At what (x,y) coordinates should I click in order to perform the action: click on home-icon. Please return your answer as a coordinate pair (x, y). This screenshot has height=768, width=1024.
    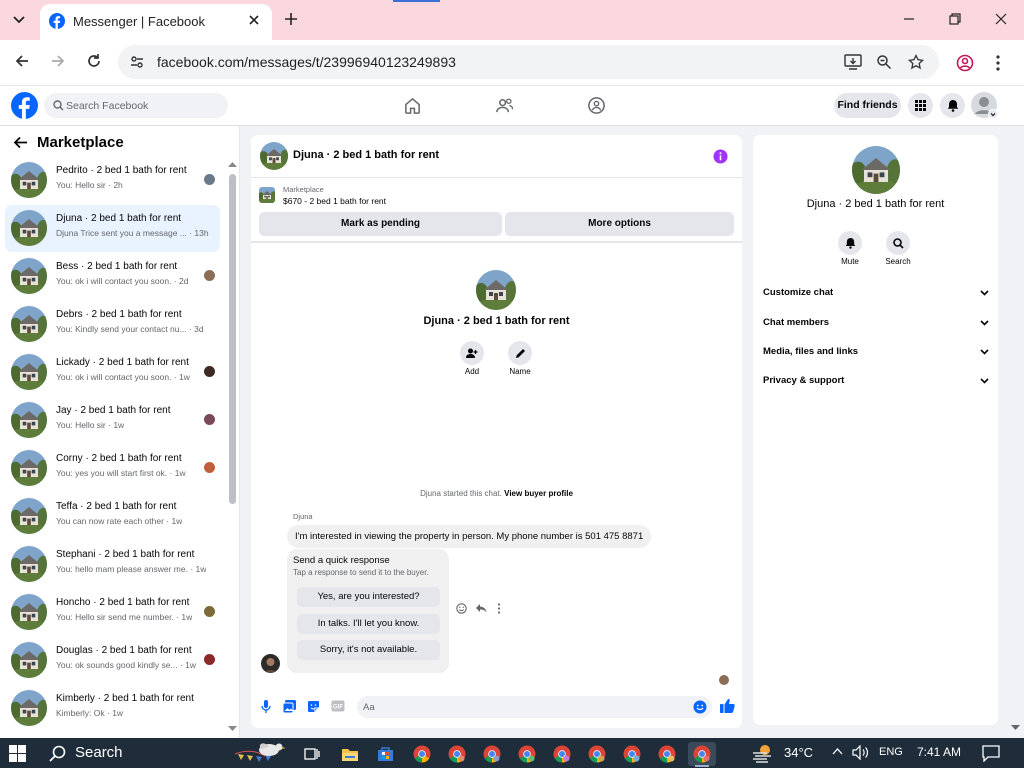
    Looking at the image, I should click on (412, 105).